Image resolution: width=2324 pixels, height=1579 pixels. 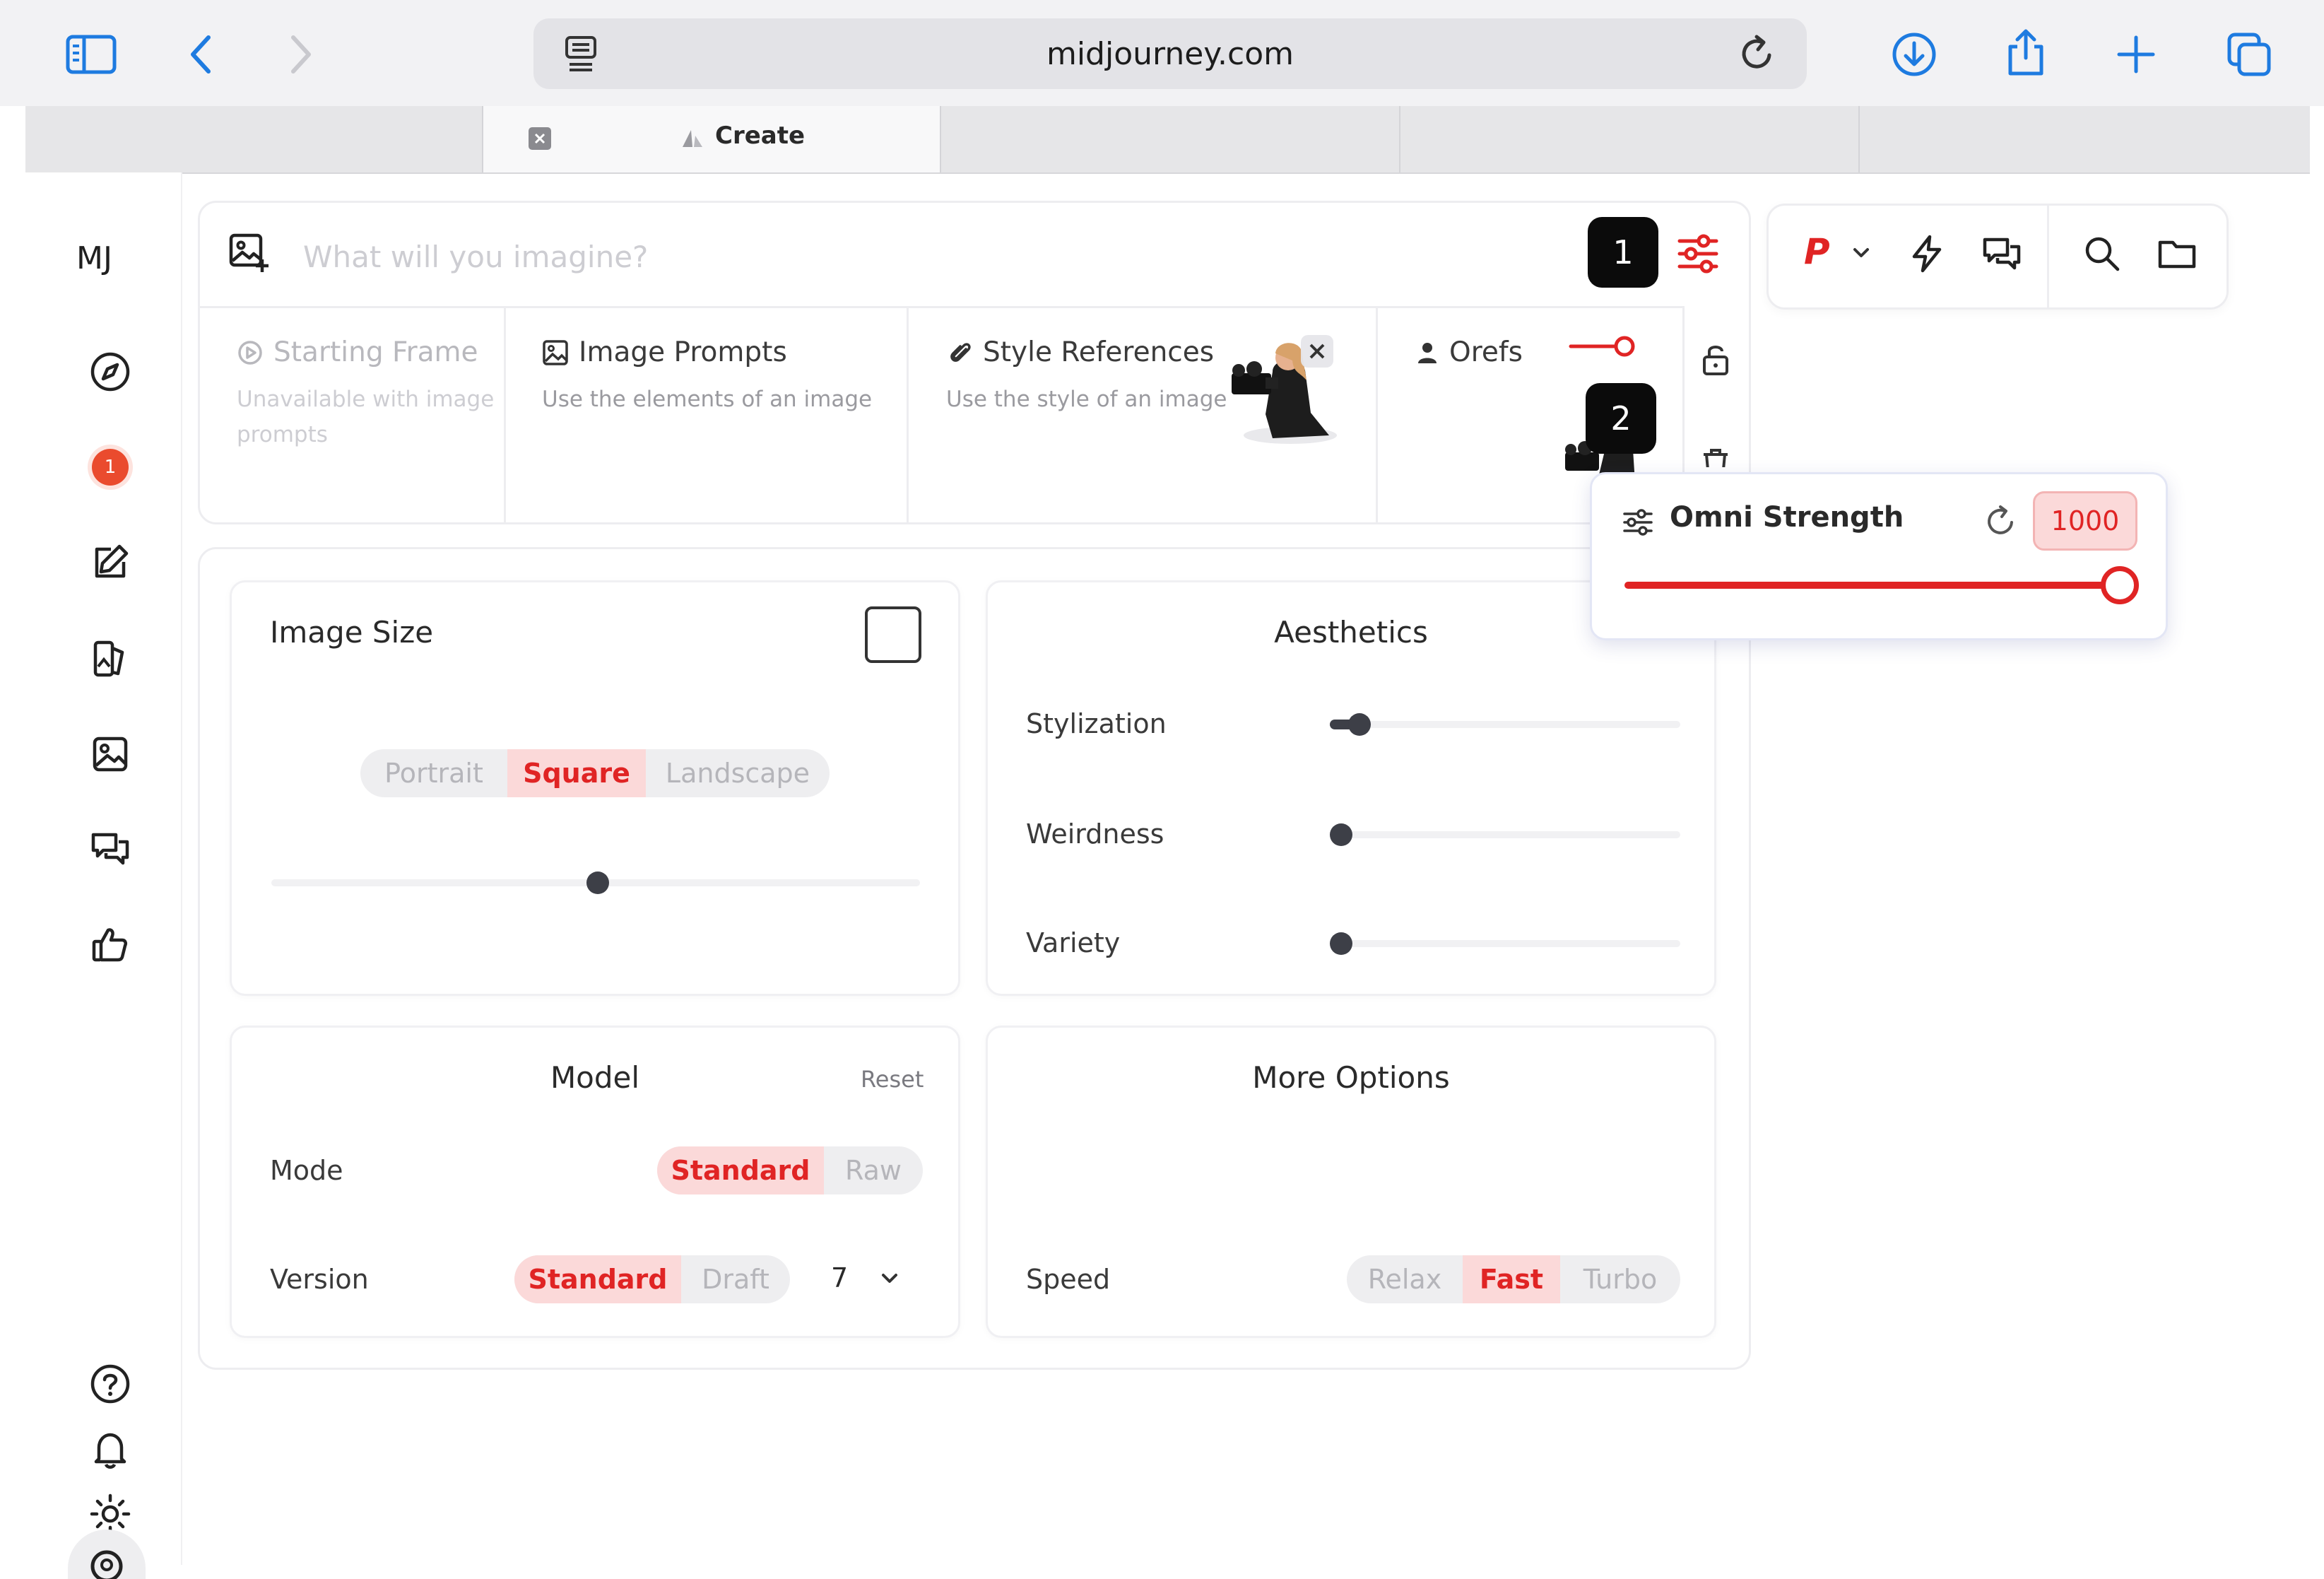 I want to click on mode-toggle: Standard Raw, so click(x=790, y=1170).